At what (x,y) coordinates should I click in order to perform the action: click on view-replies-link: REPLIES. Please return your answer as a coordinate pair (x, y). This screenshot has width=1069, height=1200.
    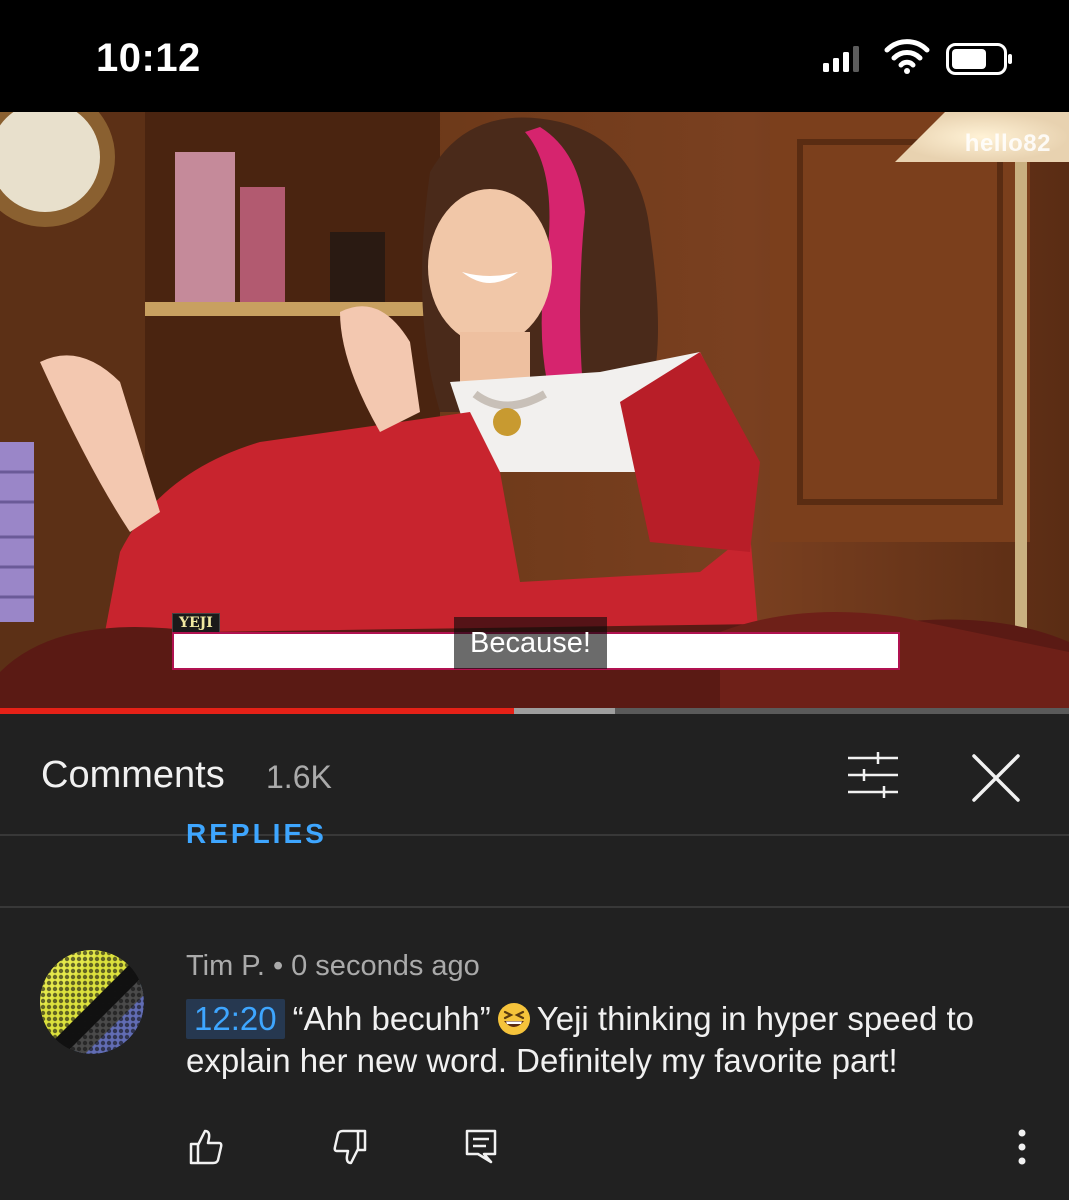
    Looking at the image, I should click on (256, 832).